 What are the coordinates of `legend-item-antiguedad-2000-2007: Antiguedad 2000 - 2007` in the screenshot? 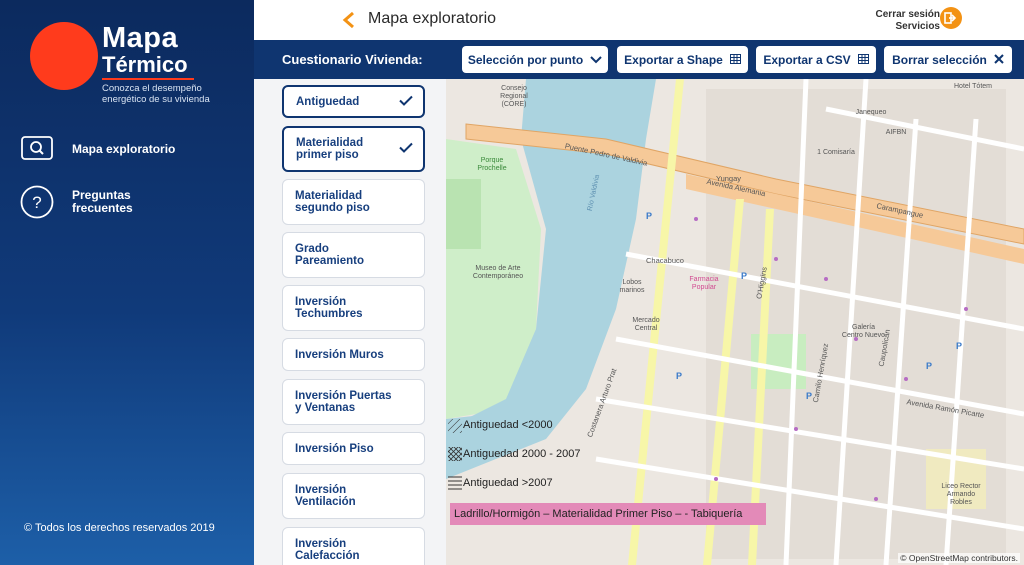 It's located at (521, 454).